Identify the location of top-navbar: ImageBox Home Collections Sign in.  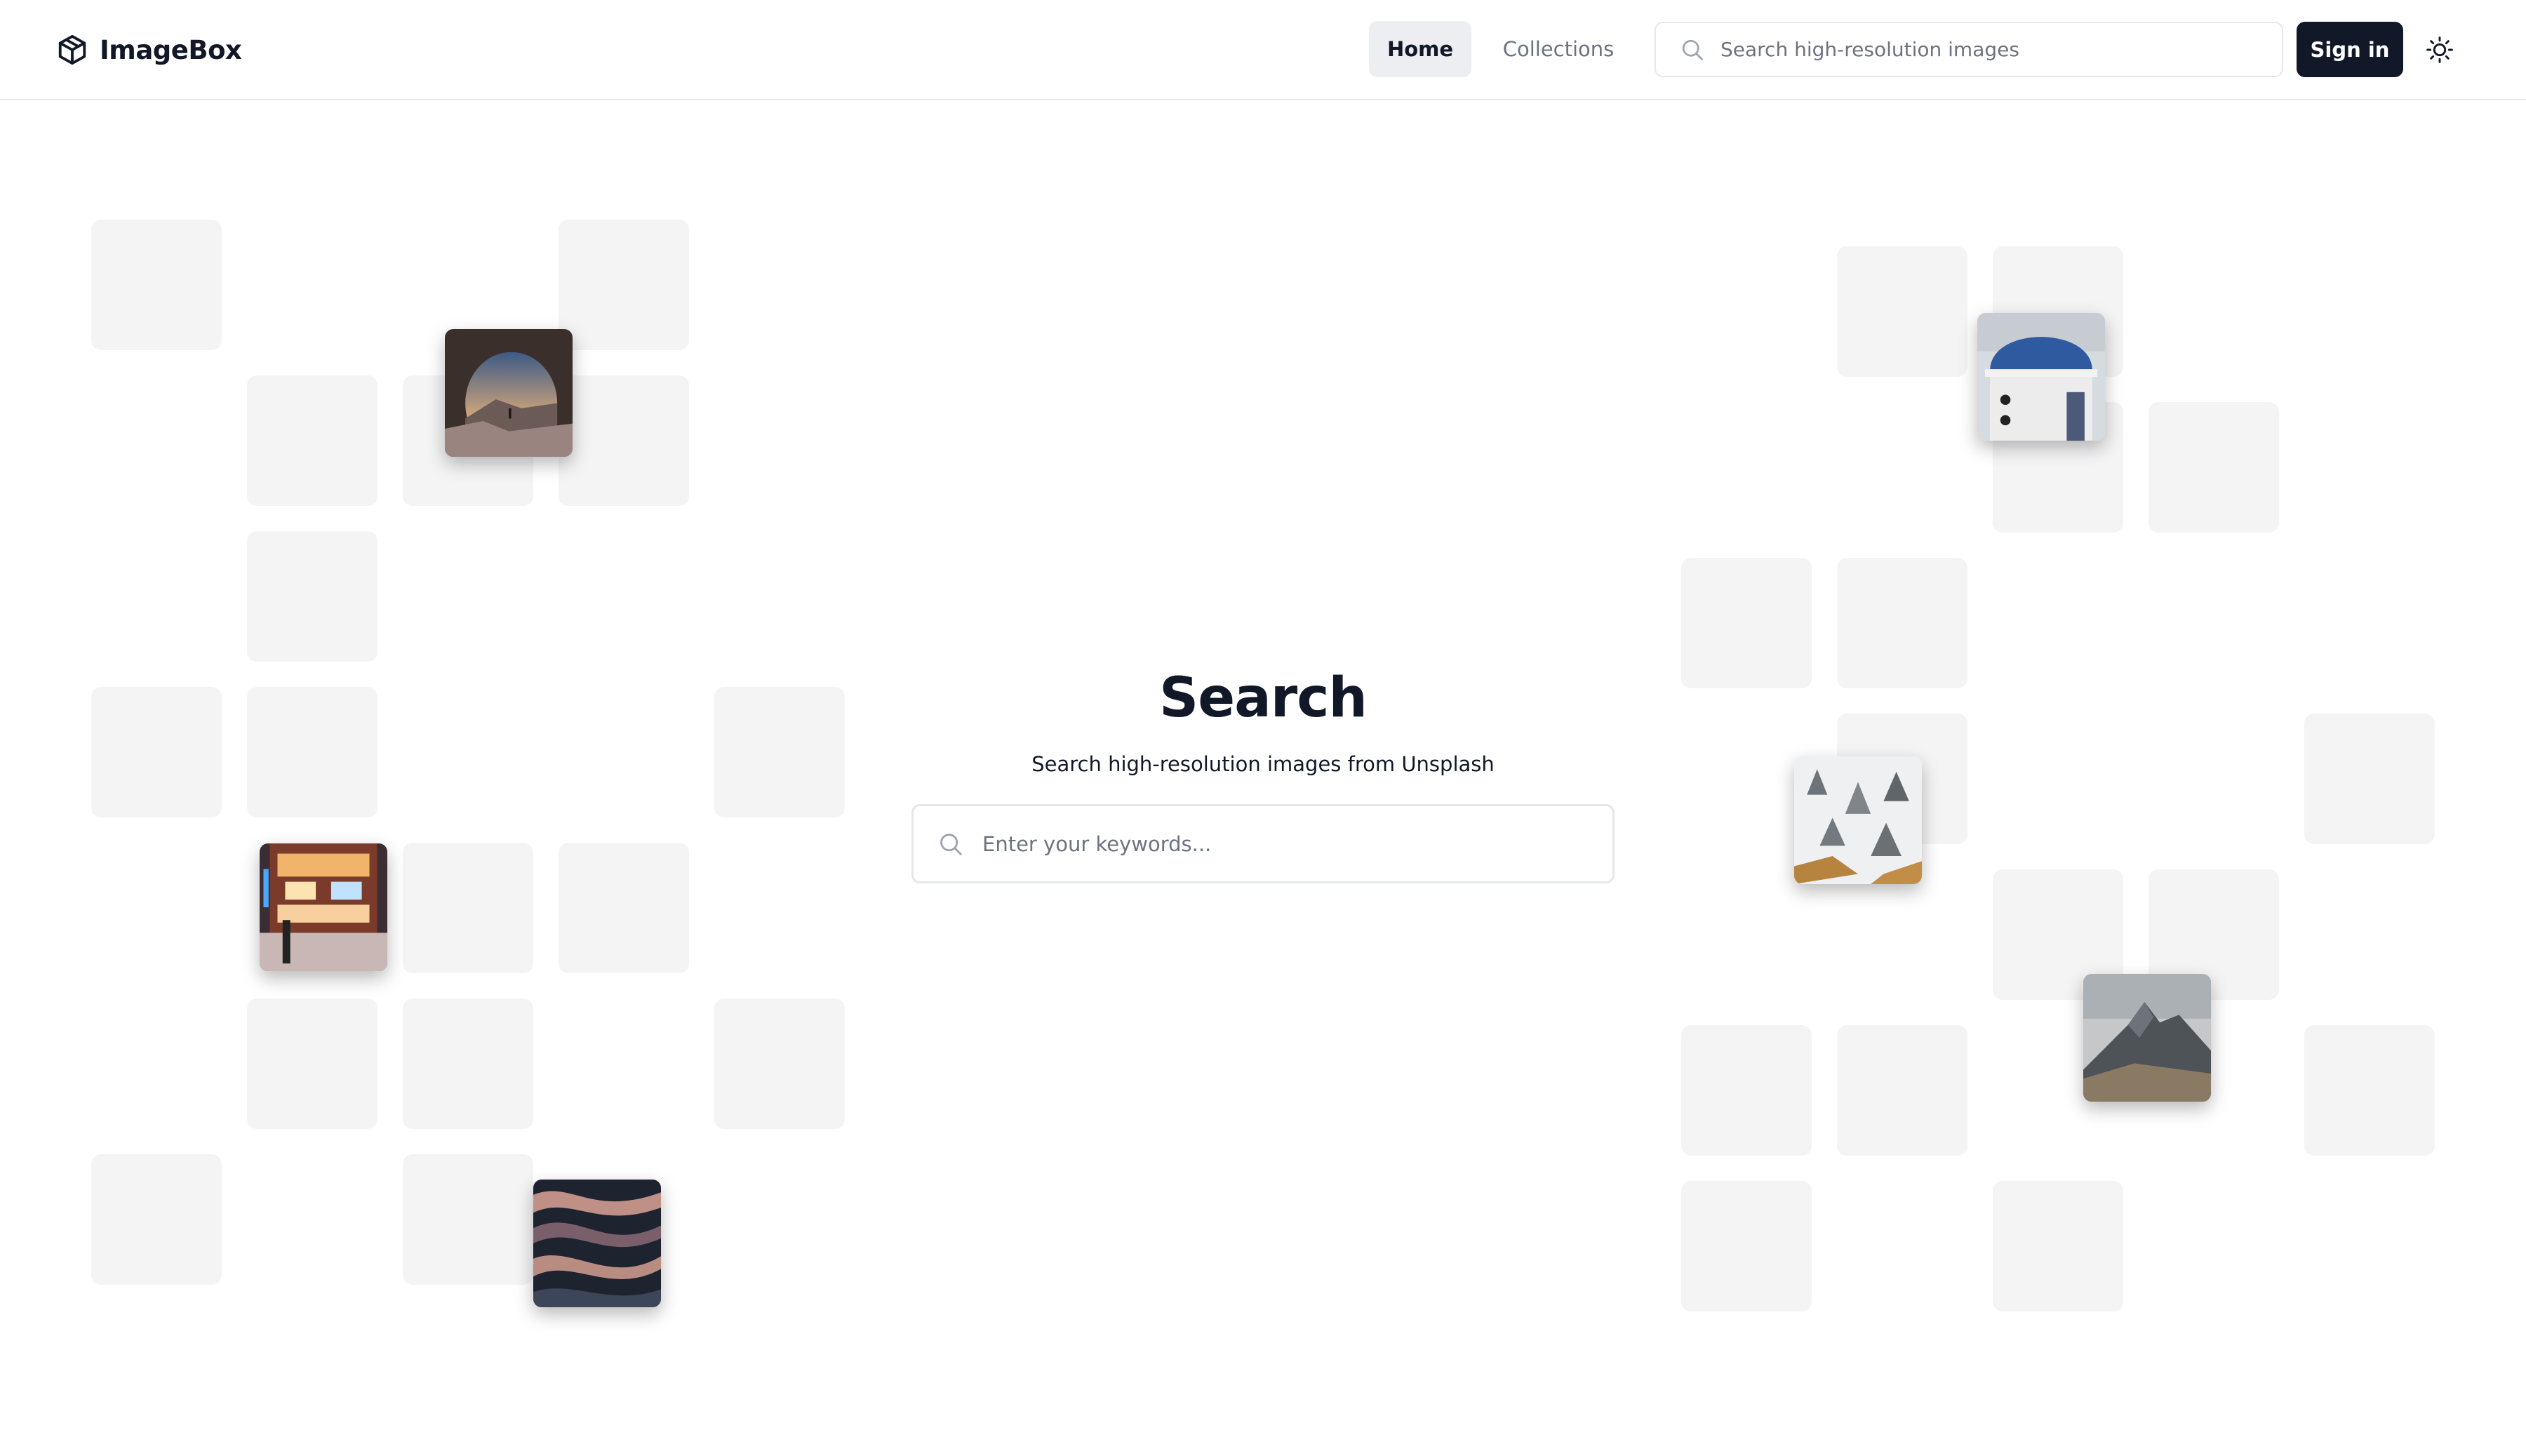
(1263, 50).